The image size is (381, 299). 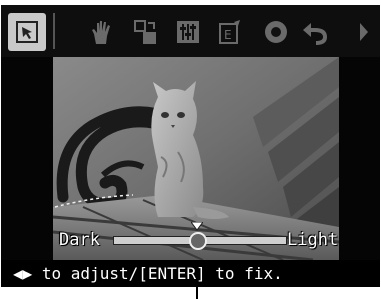 I want to click on adjust-sliders-icon, so click(x=188, y=32).